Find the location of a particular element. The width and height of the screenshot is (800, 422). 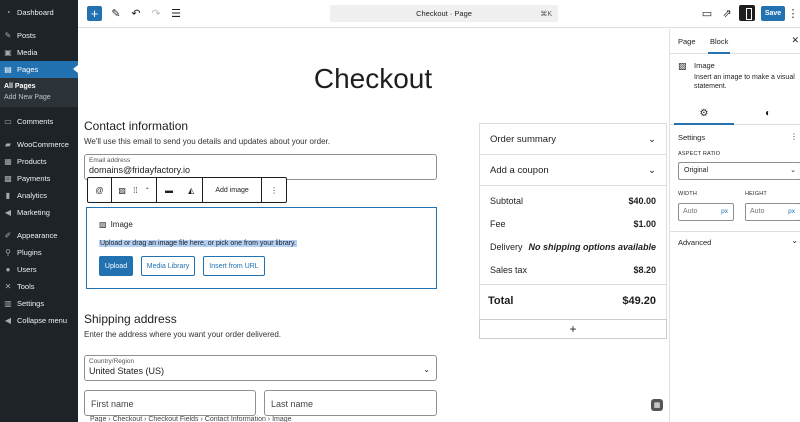

sidebar-item-dashboard: ◔ Dashboard is located at coordinates (39, 12).